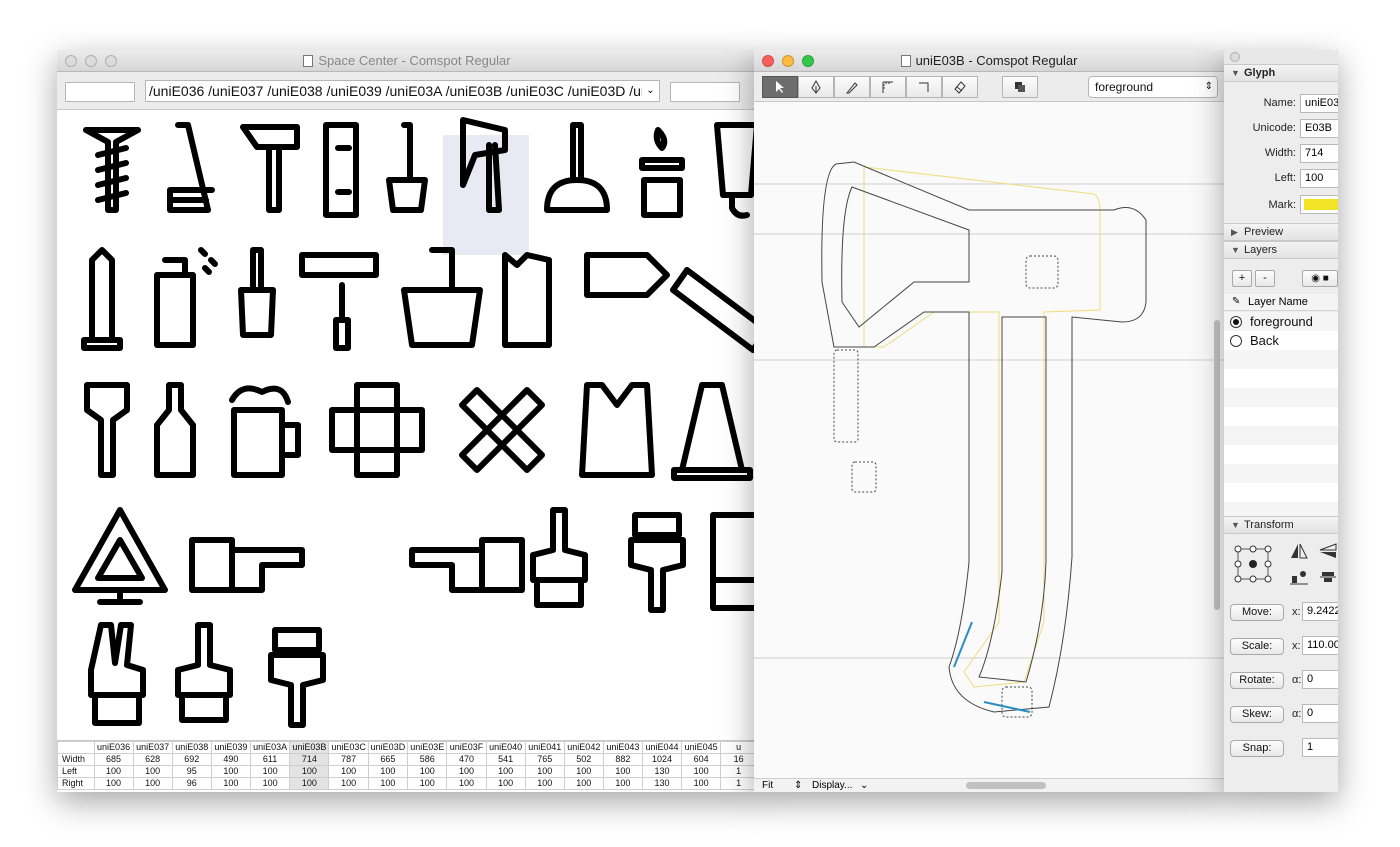 This screenshot has width=1400, height=847. I want to click on move-x-field: 9.2422, so click(1320, 611).